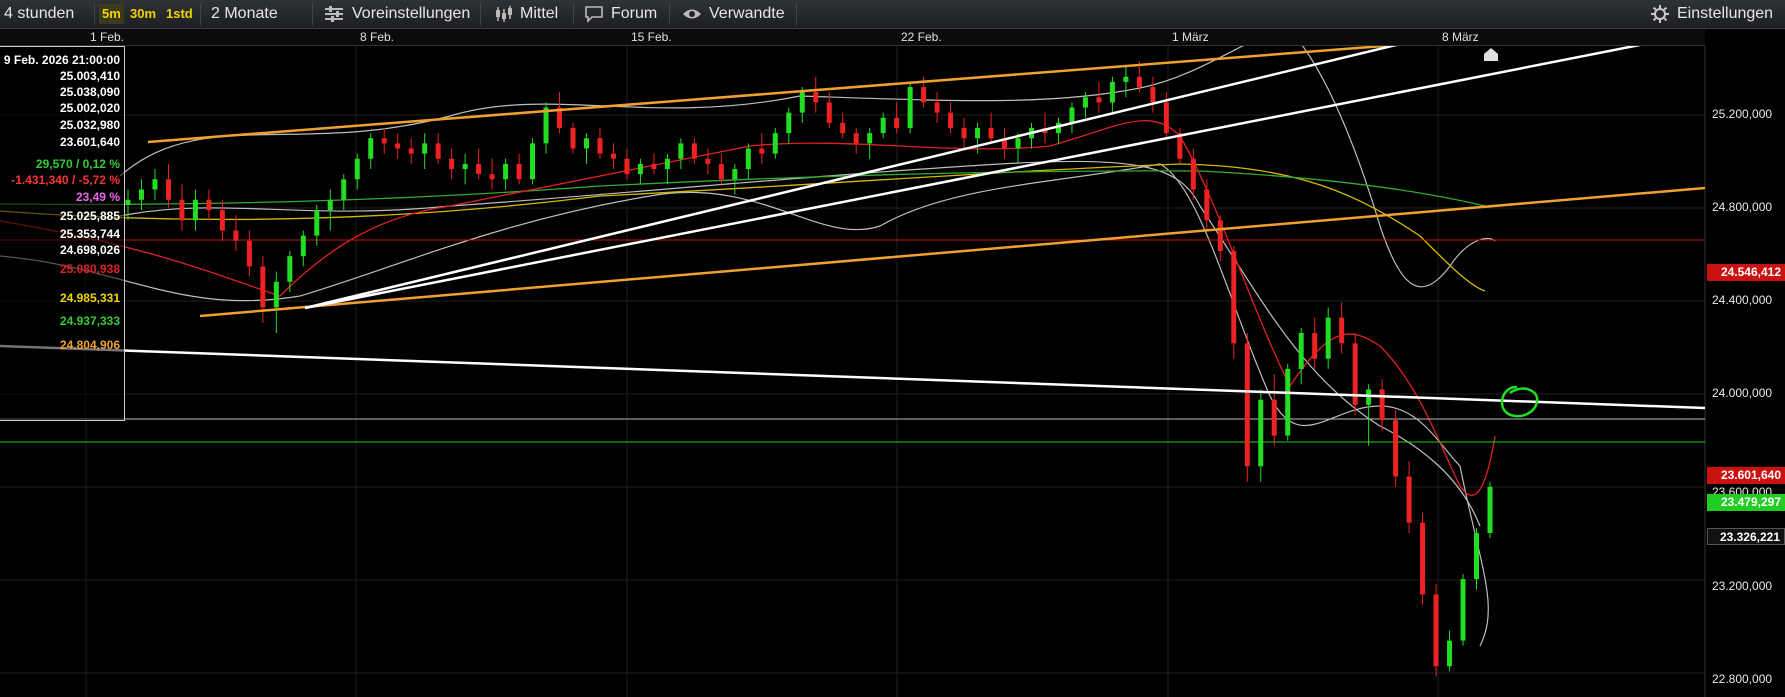 The image size is (1785, 697). Describe the element at coordinates (89, 269) in the screenshot. I see `info-value: 25.080,938` at that location.